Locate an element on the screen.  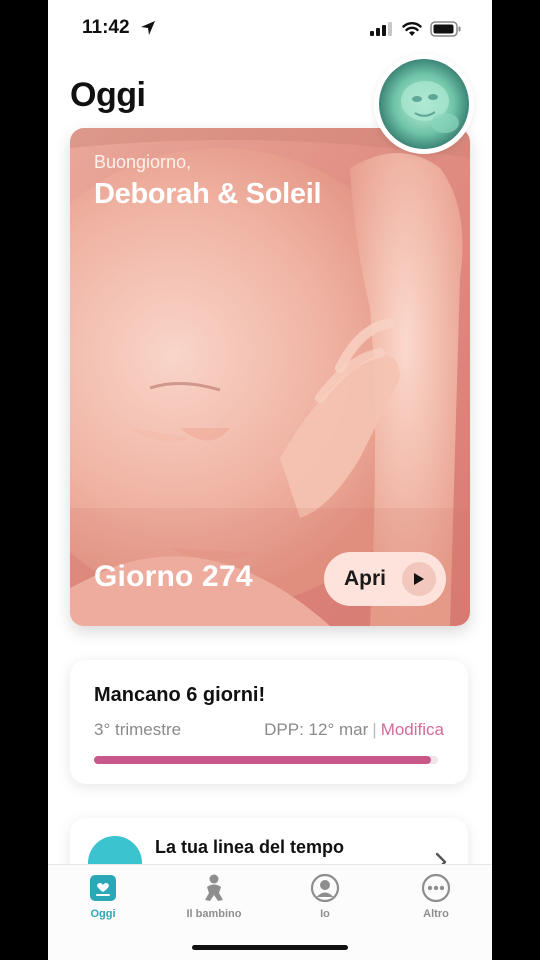
tab-me: Io is located at coordinates (325, 896).